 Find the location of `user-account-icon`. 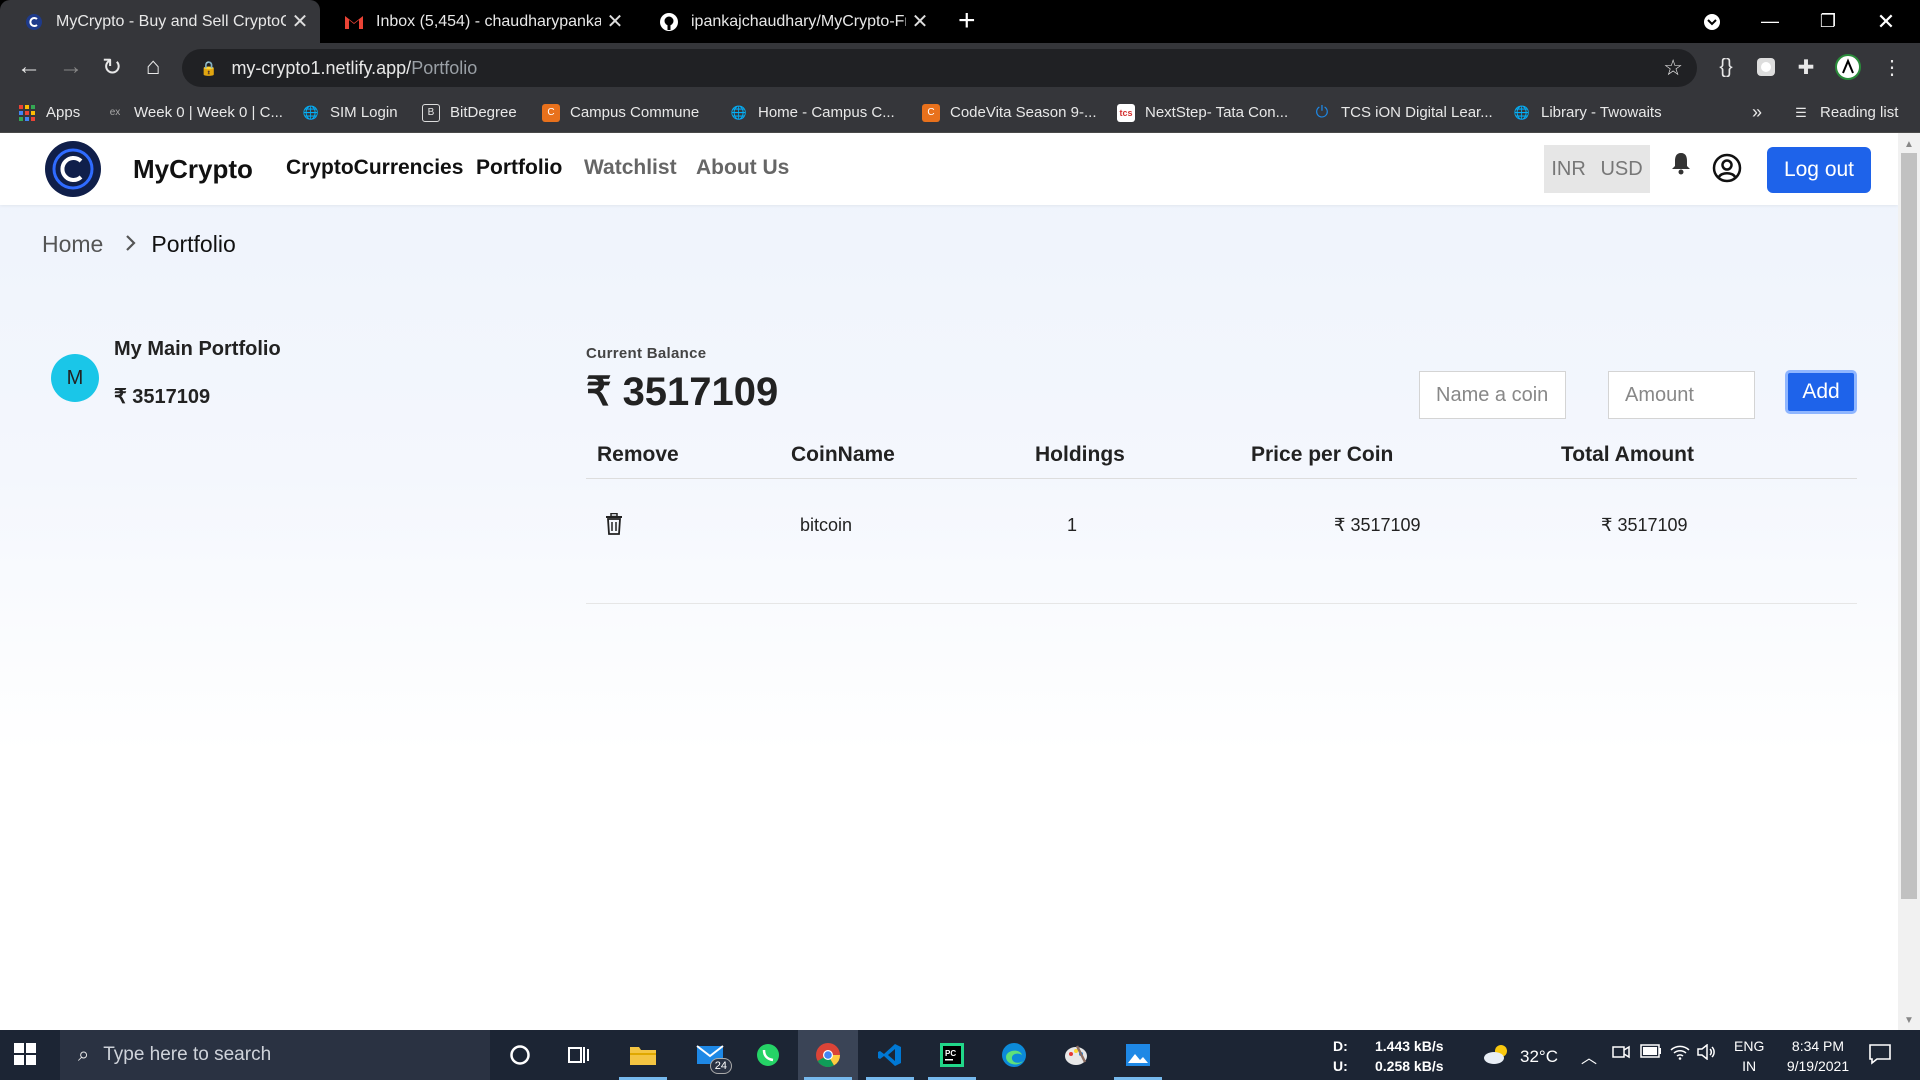

user-account-icon is located at coordinates (1727, 168).